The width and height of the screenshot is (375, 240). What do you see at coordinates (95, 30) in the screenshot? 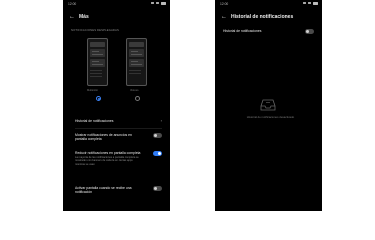
I see `section-label: NOTIFICACIONES DESPLEGADAS` at bounding box center [95, 30].